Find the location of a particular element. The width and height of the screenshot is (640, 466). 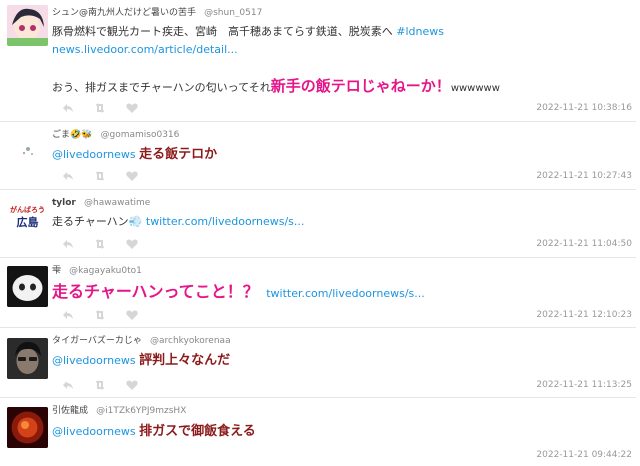

display-name: タイガーバズーカじゃ is located at coordinates (97, 340).